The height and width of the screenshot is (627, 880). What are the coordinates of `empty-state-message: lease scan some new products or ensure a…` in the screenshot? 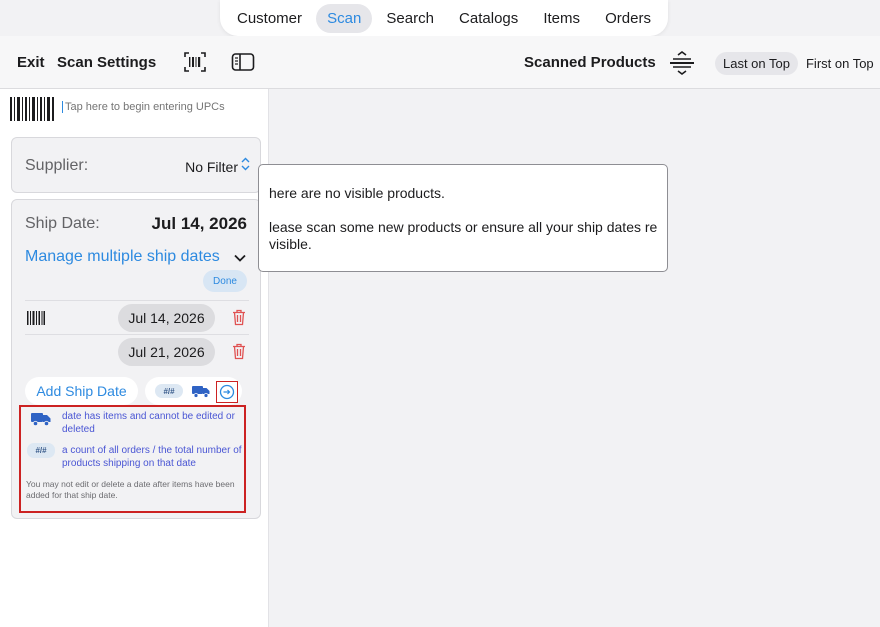 It's located at (463, 235).